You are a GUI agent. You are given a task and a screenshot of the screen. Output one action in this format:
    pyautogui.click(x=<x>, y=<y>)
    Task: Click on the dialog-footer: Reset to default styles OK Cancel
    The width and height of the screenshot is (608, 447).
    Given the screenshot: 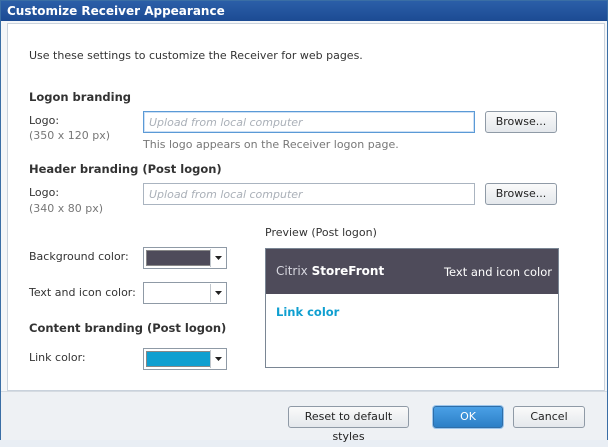 What is the action you would take?
    pyautogui.click(x=304, y=417)
    